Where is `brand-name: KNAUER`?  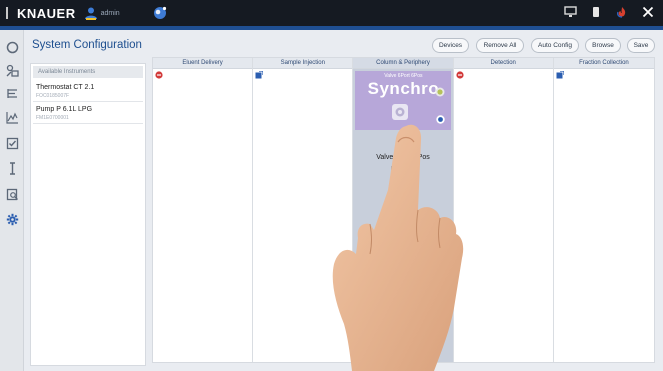
brand-name: KNAUER is located at coordinates (46, 13).